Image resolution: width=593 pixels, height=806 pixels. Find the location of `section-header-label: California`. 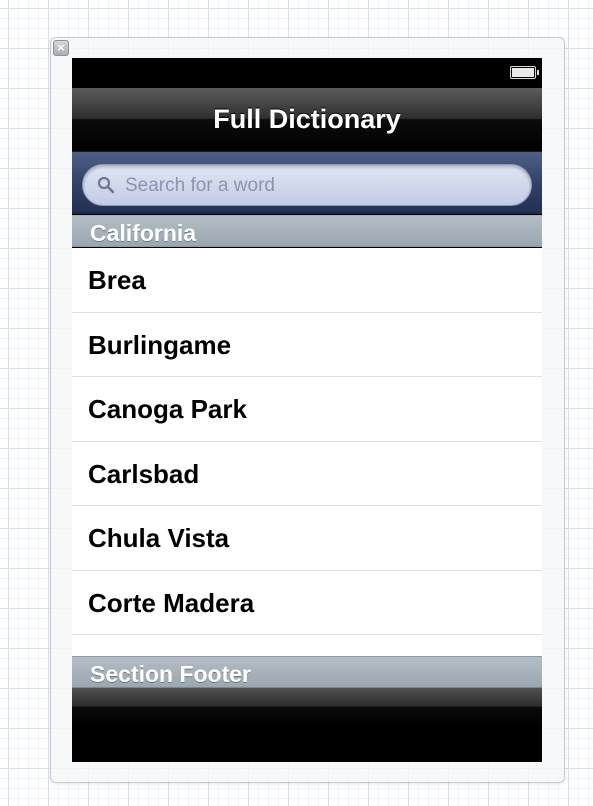

section-header-label: California is located at coordinates (143, 233).